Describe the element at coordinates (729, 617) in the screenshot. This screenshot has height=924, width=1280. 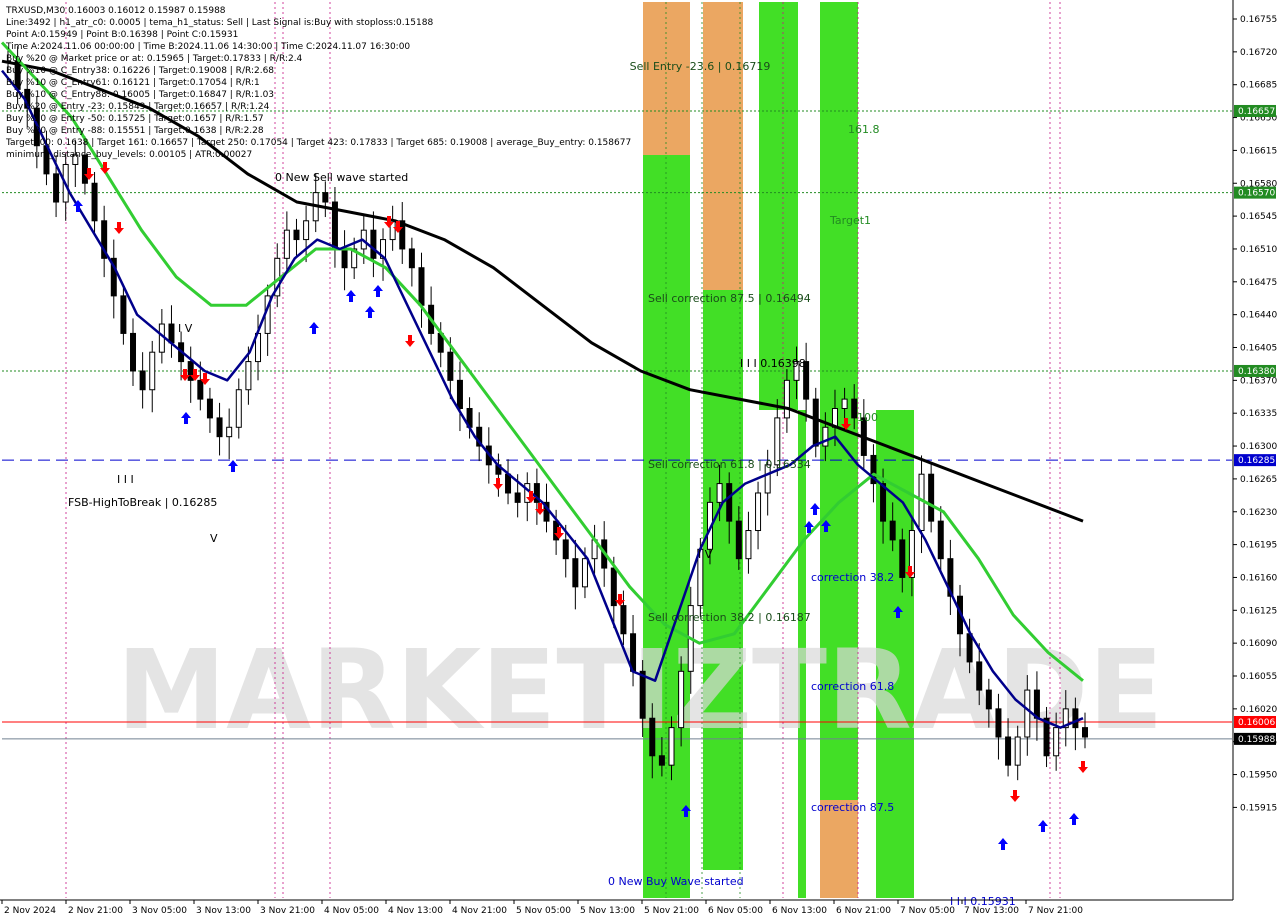
I see `sell-corr-382-label: Sell correction 38.2 | 0.16187` at that location.